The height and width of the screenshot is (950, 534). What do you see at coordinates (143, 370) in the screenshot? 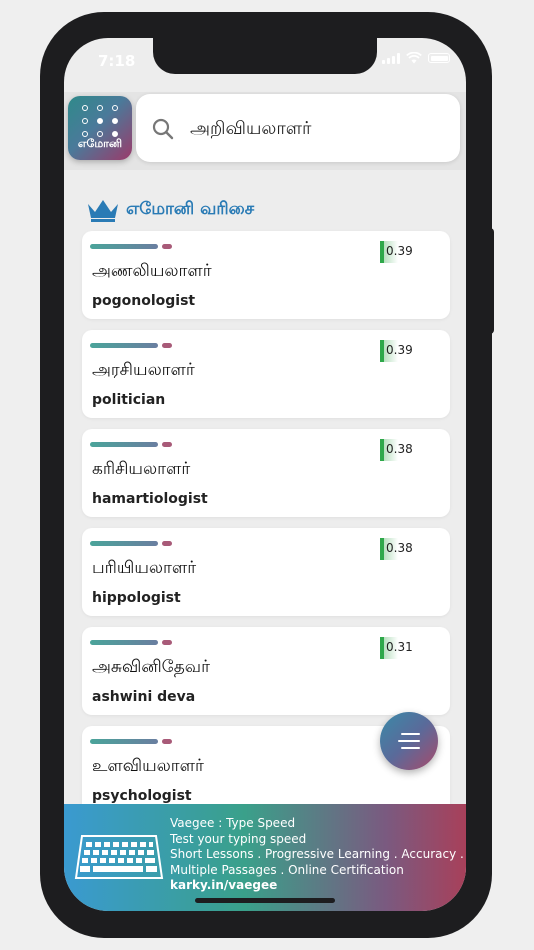
I see `result-word: அரசியலாளர்` at bounding box center [143, 370].